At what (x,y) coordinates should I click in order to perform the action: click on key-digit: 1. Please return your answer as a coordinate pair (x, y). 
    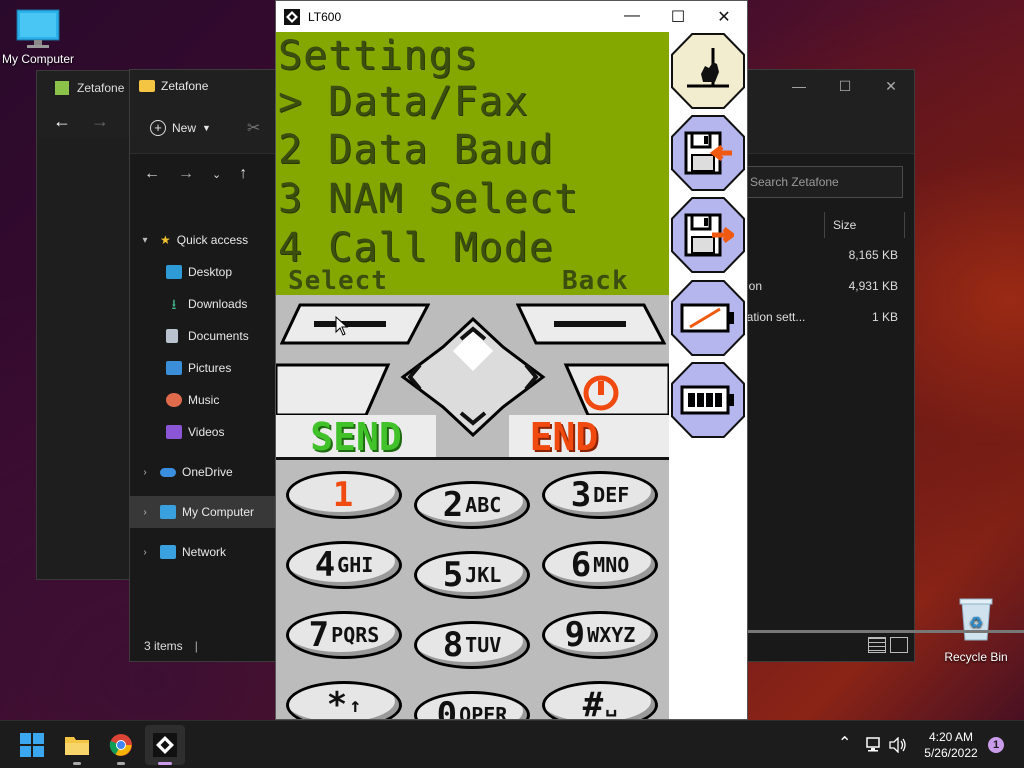
    Looking at the image, I should click on (343, 495).